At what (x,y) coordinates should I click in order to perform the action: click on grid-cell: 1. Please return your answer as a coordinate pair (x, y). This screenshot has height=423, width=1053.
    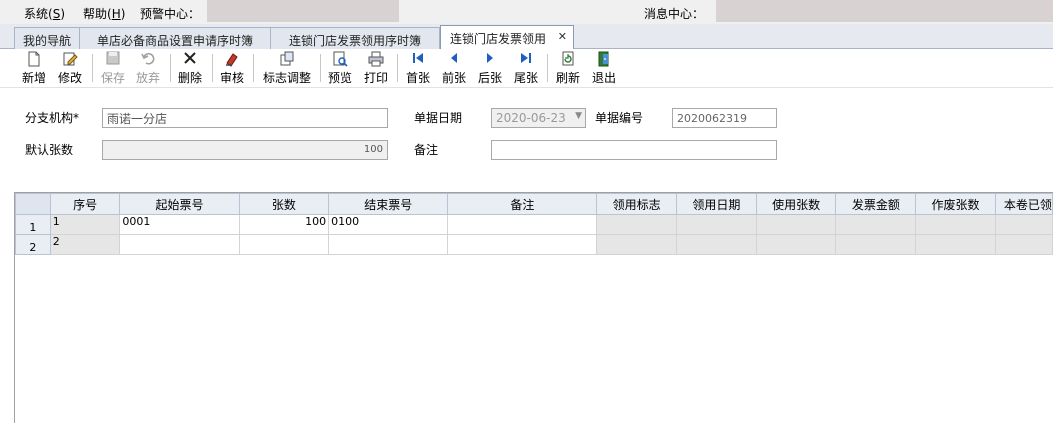
    Looking at the image, I should click on (85, 224).